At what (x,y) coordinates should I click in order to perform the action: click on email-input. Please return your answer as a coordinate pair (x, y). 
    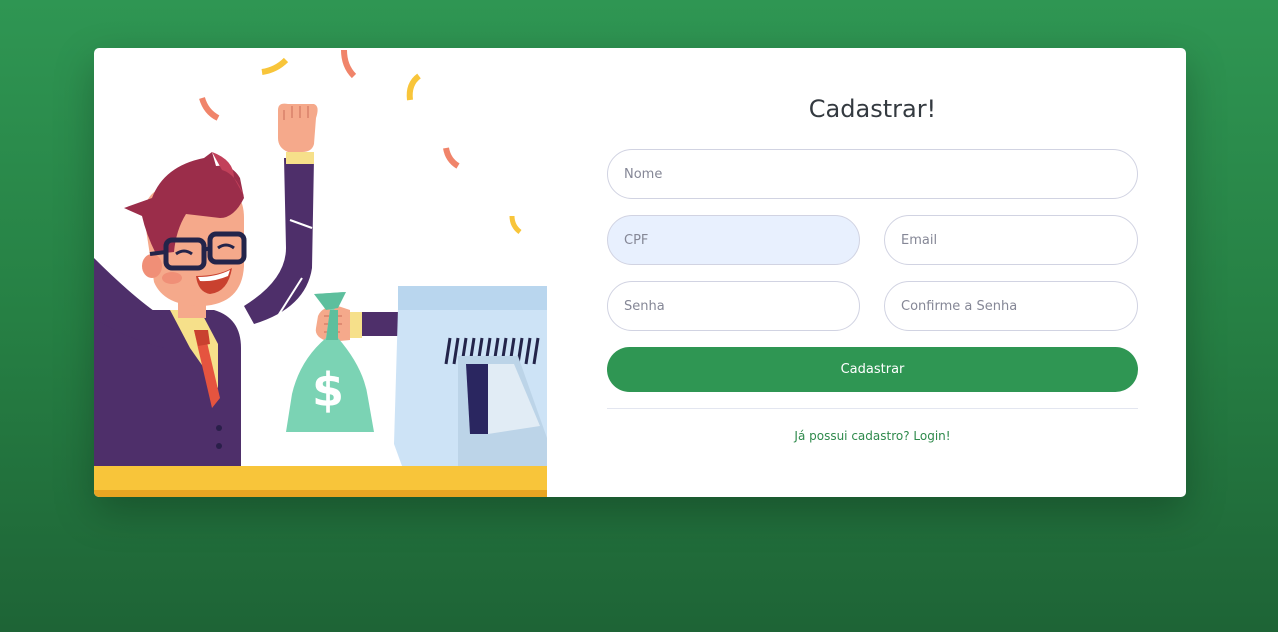
    Looking at the image, I should click on (1011, 240).